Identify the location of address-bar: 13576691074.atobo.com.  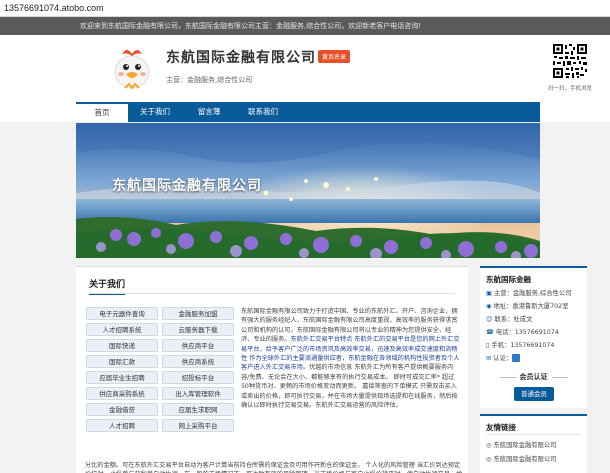
(305, 8).